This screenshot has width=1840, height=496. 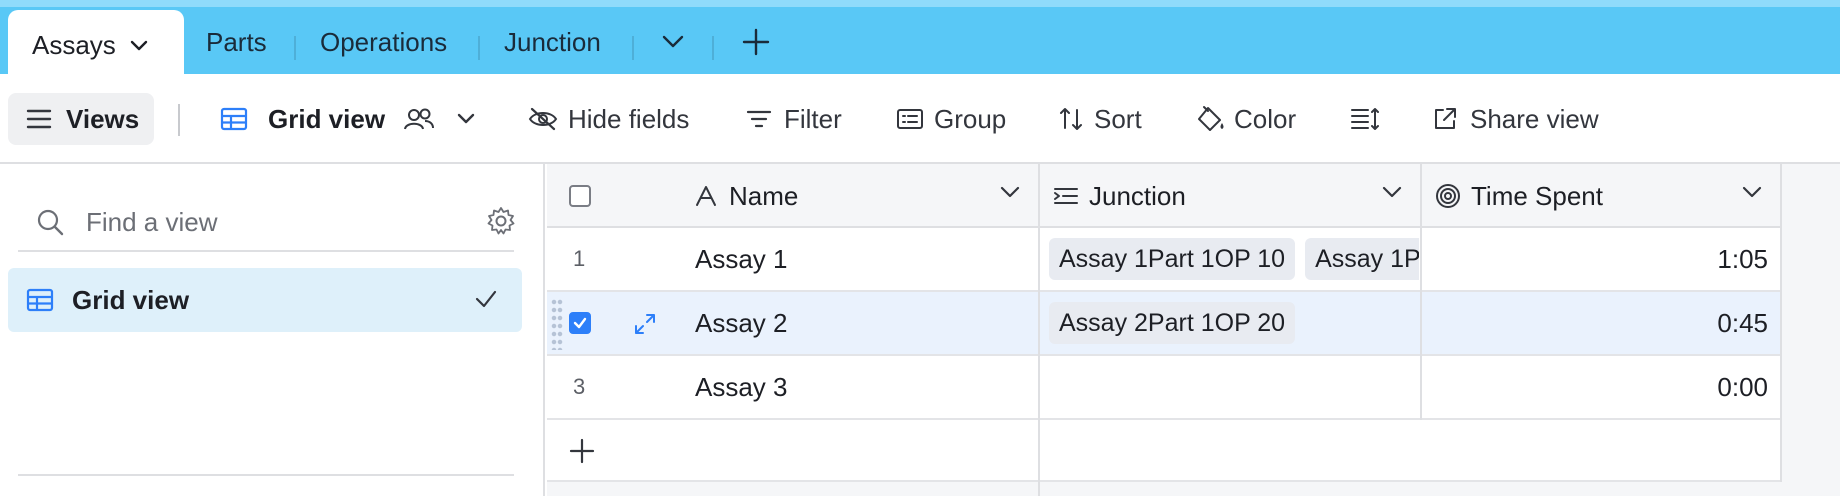 I want to click on hide-fields-label: Hide fields, so click(x=629, y=118).